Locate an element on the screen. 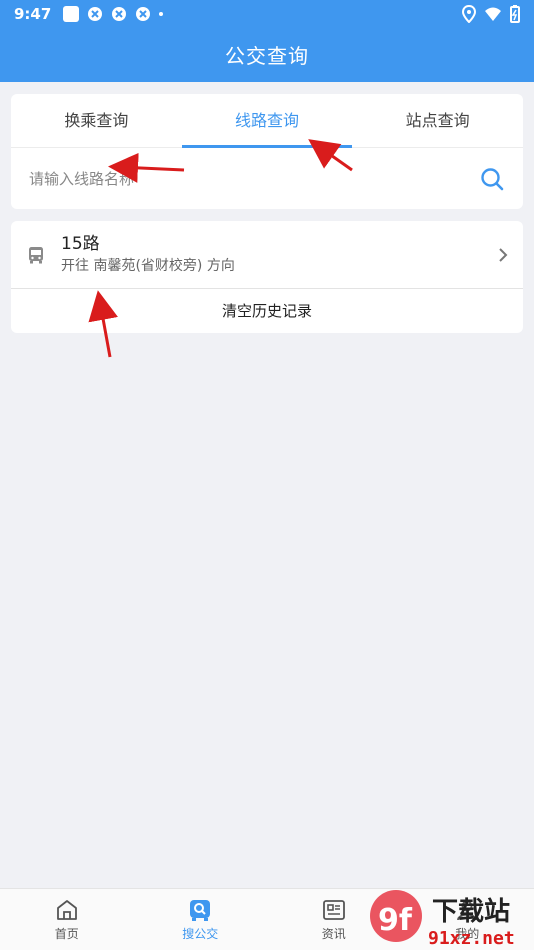 The height and width of the screenshot is (950, 534). status-bar: 9:47 is located at coordinates (267, 14).